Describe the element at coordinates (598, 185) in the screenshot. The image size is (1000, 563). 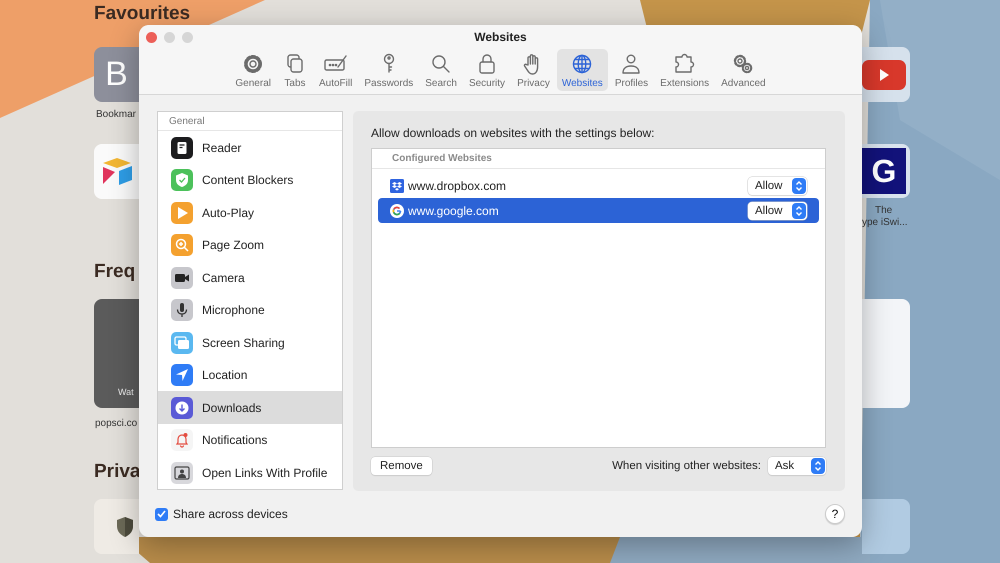
I see `website-row: www.dropbox.com Allow` at that location.